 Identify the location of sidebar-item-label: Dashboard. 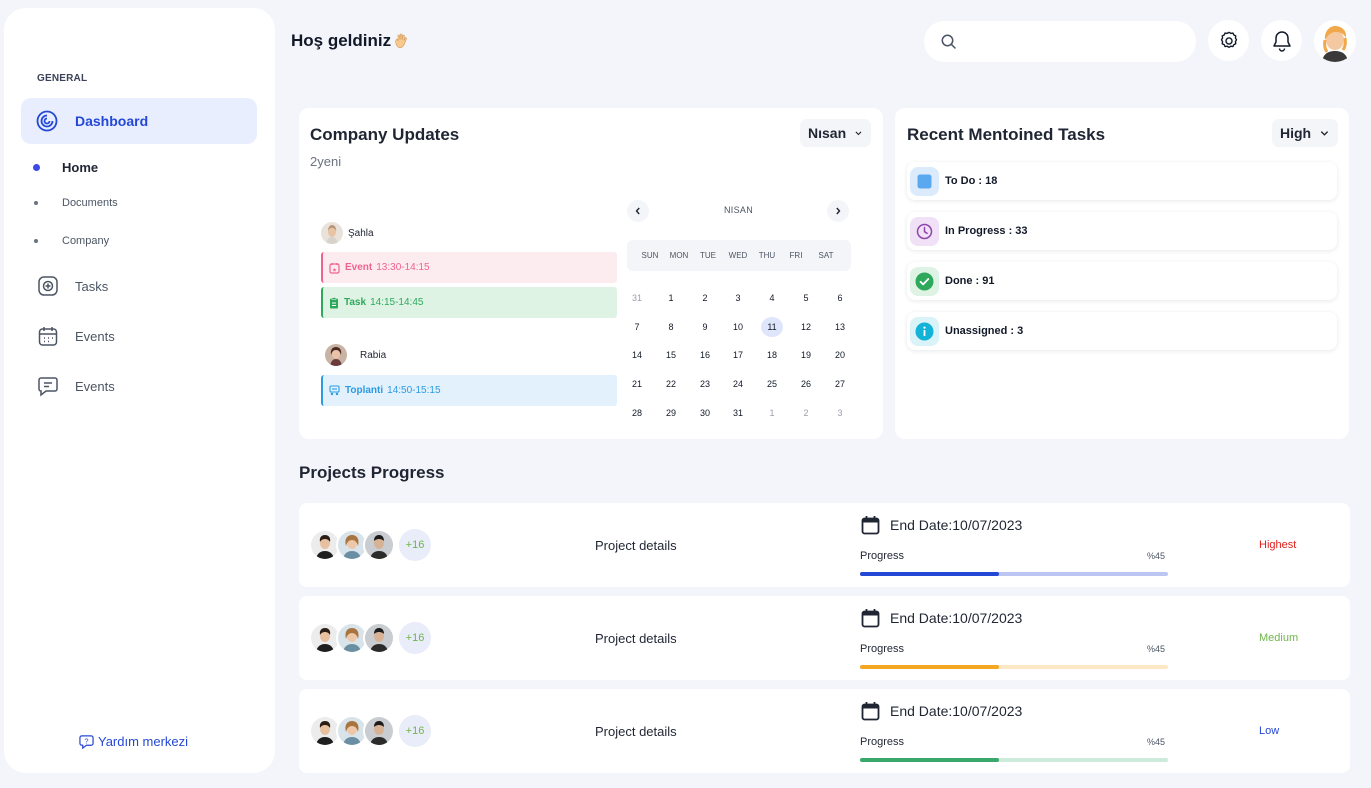
(112, 121).